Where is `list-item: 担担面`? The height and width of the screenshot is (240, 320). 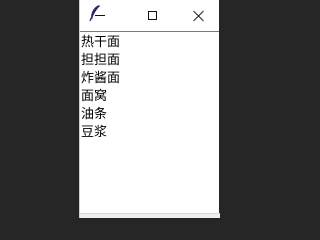
list-item: 担担面 is located at coordinates (149, 61).